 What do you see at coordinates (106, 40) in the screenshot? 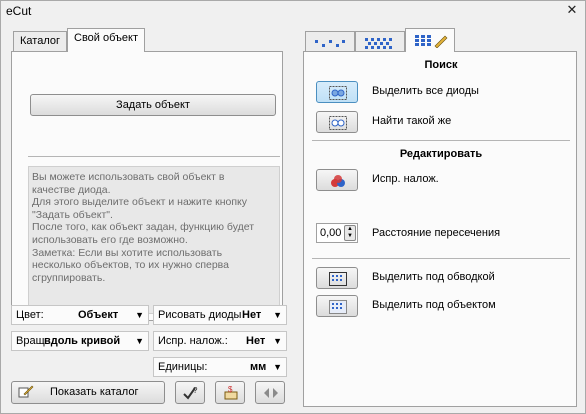
I see `tab-own-object: Свой объект` at bounding box center [106, 40].